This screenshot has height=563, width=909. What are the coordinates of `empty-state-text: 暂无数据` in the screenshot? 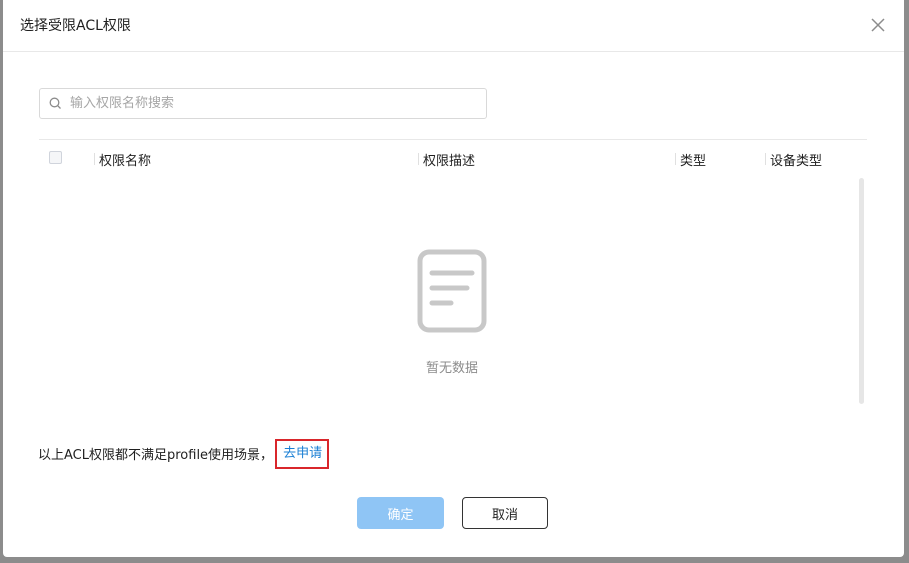 It's located at (451, 368).